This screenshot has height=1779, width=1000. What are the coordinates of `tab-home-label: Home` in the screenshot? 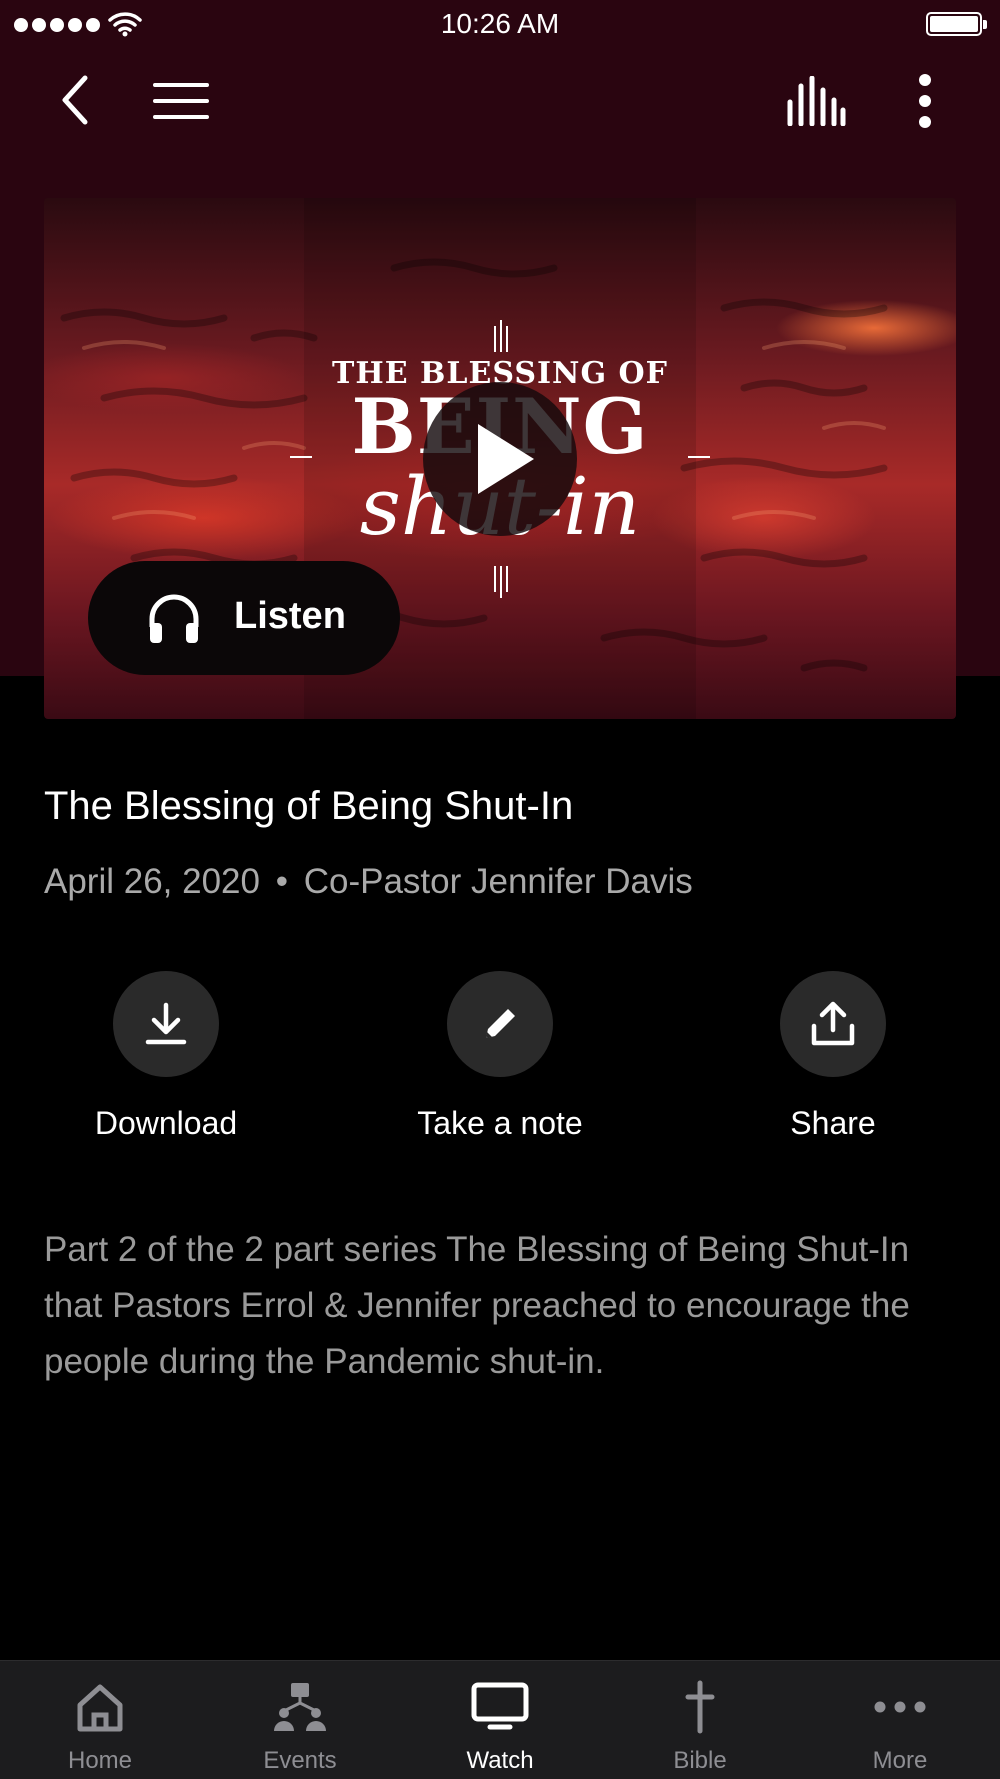 It's located at (100, 1760).